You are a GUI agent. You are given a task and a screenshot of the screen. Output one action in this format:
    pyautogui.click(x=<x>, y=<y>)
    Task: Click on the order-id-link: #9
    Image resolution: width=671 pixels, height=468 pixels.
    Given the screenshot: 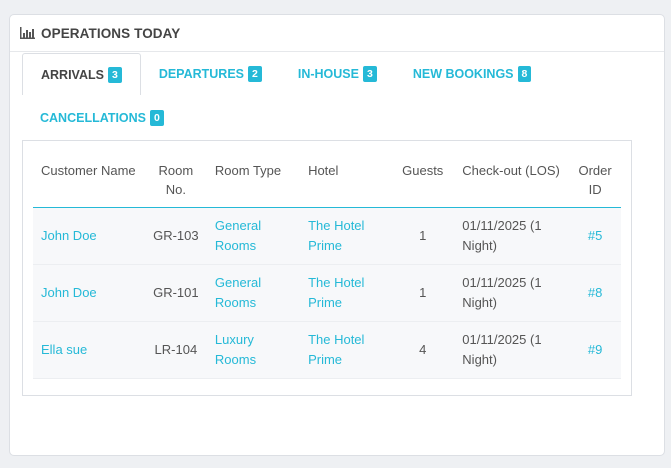 What is the action you would take?
    pyautogui.click(x=595, y=349)
    